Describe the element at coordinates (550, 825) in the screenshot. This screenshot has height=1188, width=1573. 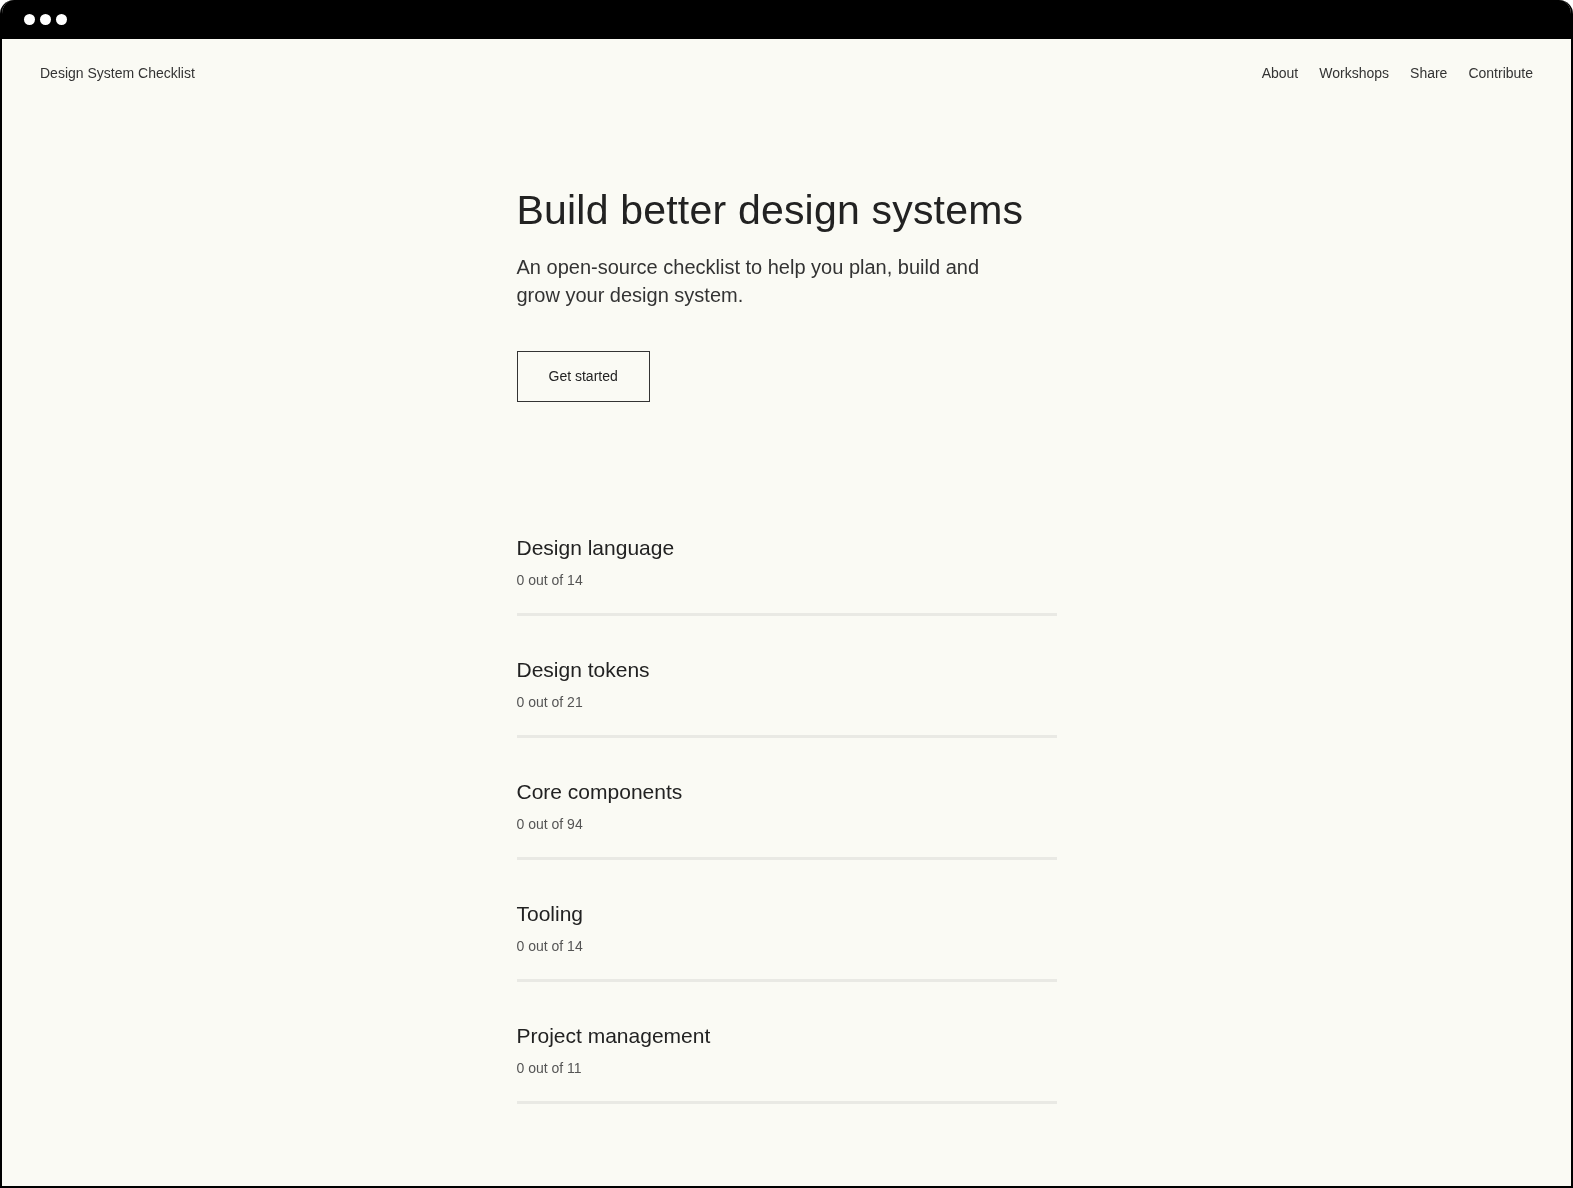
I see `progress-count: 0 out of 94` at that location.